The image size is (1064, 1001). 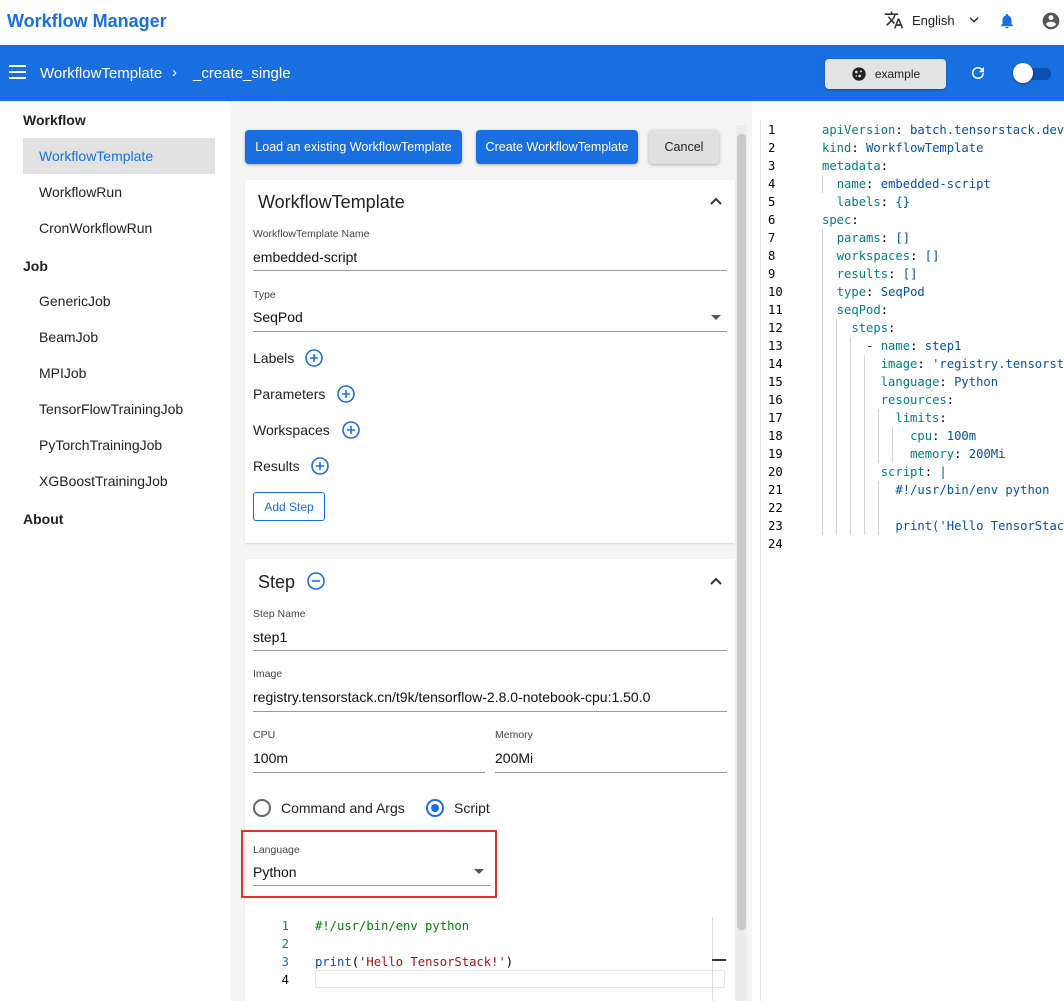 I want to click on template-name-input: embedded-script, so click(x=305, y=257).